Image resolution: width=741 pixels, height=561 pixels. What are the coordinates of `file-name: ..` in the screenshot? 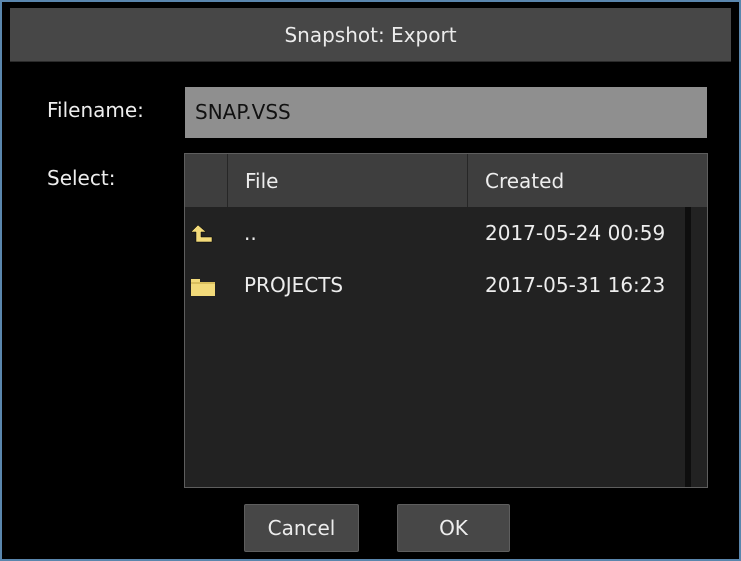 It's located at (250, 233).